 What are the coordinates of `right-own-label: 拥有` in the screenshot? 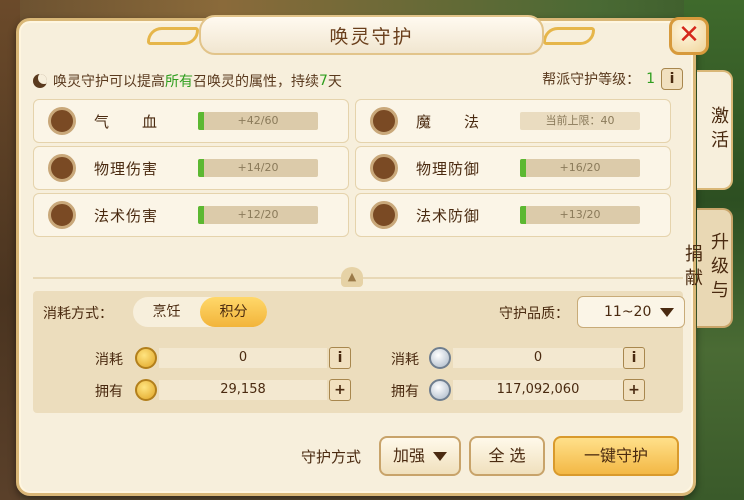 It's located at (405, 392).